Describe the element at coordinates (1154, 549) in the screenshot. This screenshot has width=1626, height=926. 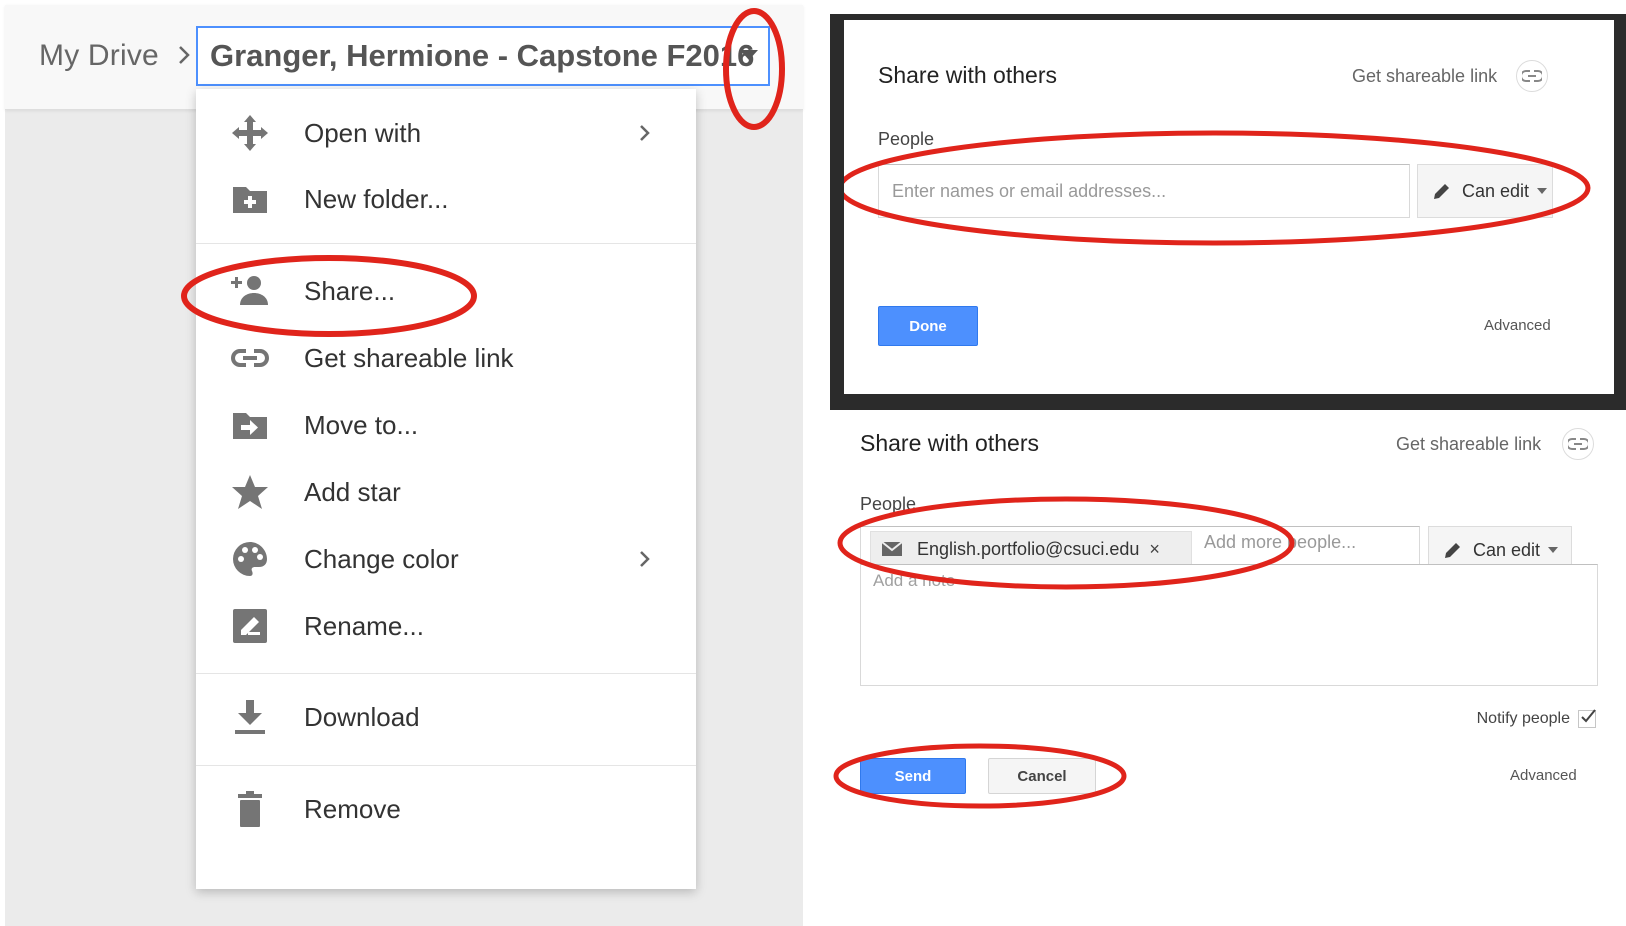
I see `remove-recipient-icon: ×` at that location.